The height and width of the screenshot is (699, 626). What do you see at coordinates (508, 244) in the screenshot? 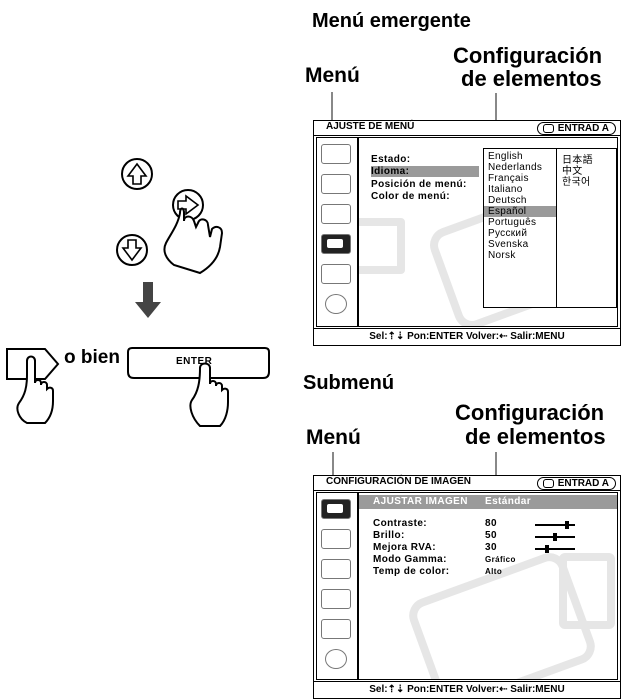
I see `language-option: Svenska` at bounding box center [508, 244].